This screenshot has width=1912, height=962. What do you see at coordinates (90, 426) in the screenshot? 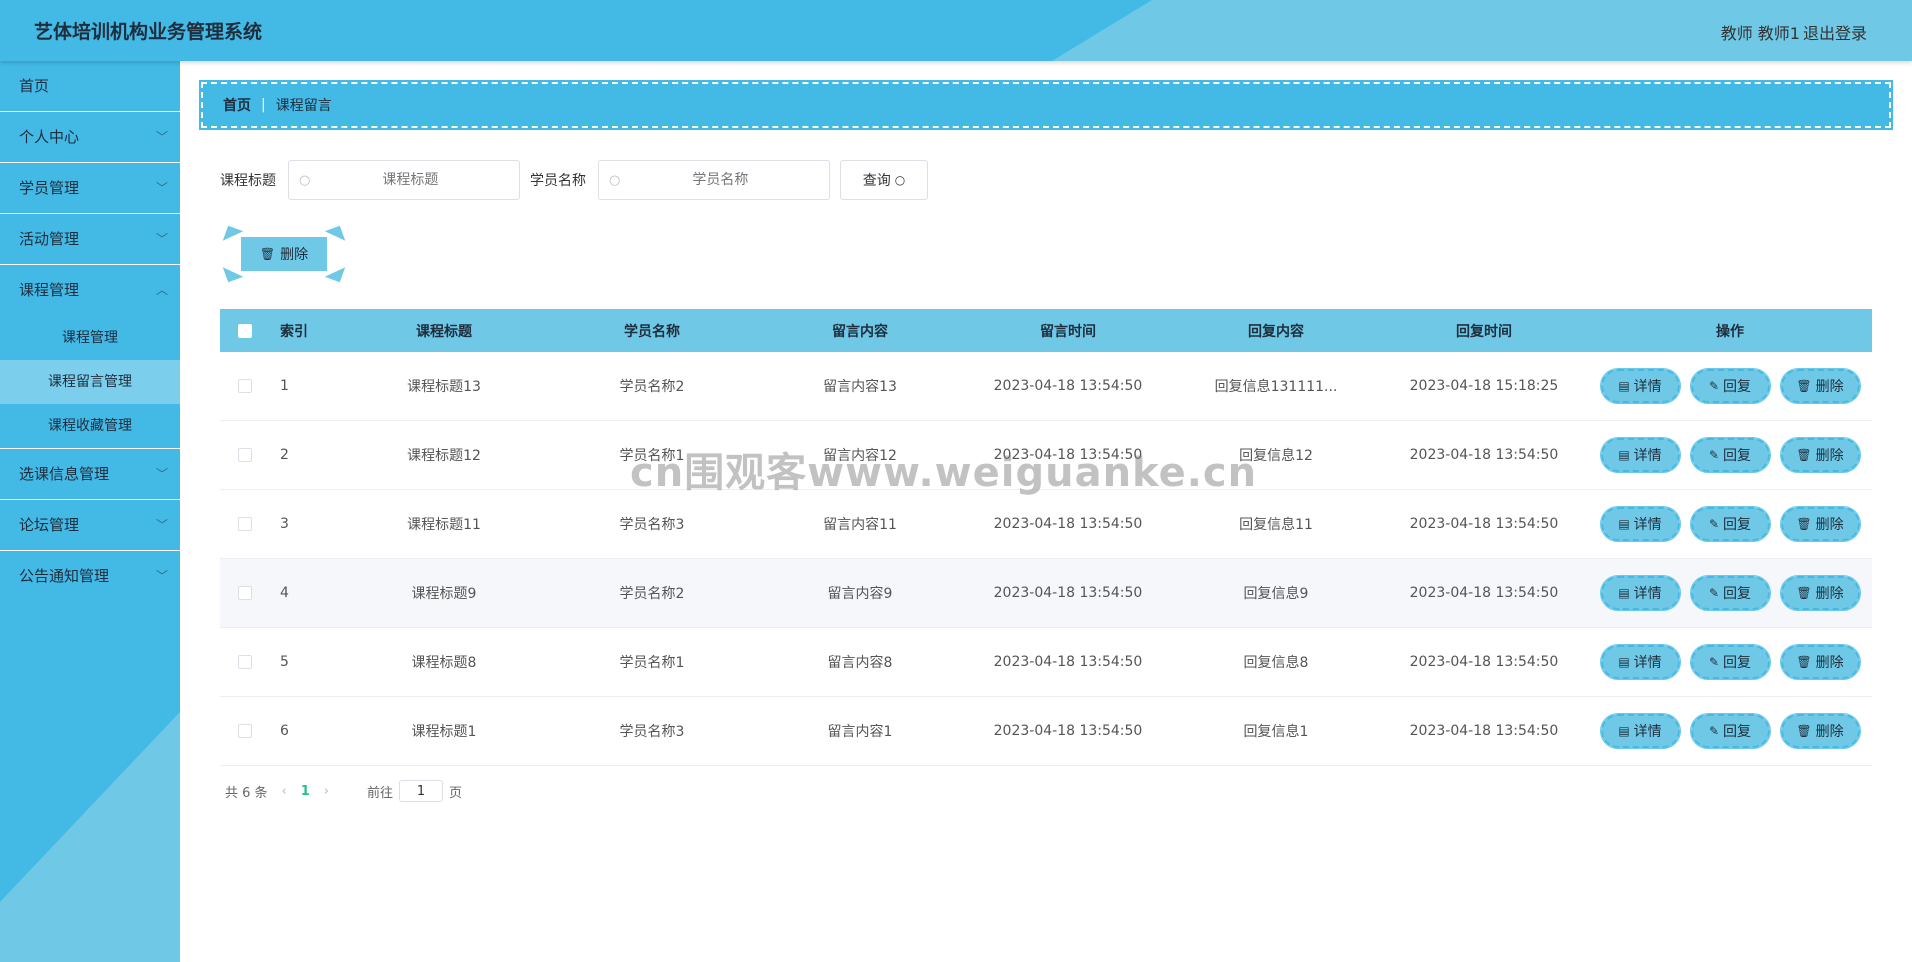
I see `sidebar-subitem-course-favorites: 课程收藏管理` at bounding box center [90, 426].